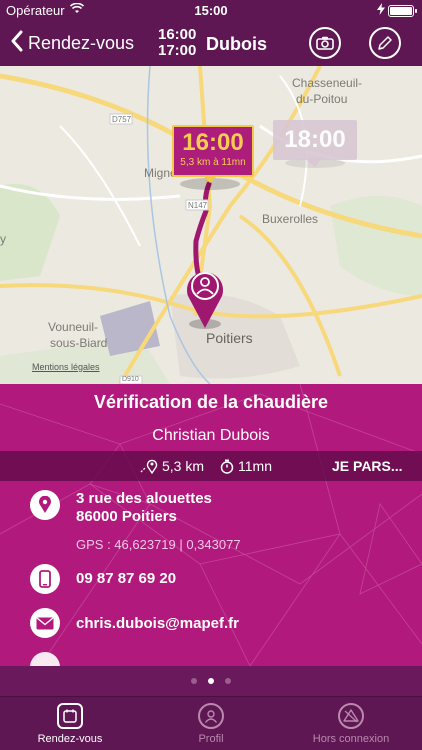 This screenshot has height=750, width=422. I want to click on map-place-label: sous-Biard, so click(79, 343).